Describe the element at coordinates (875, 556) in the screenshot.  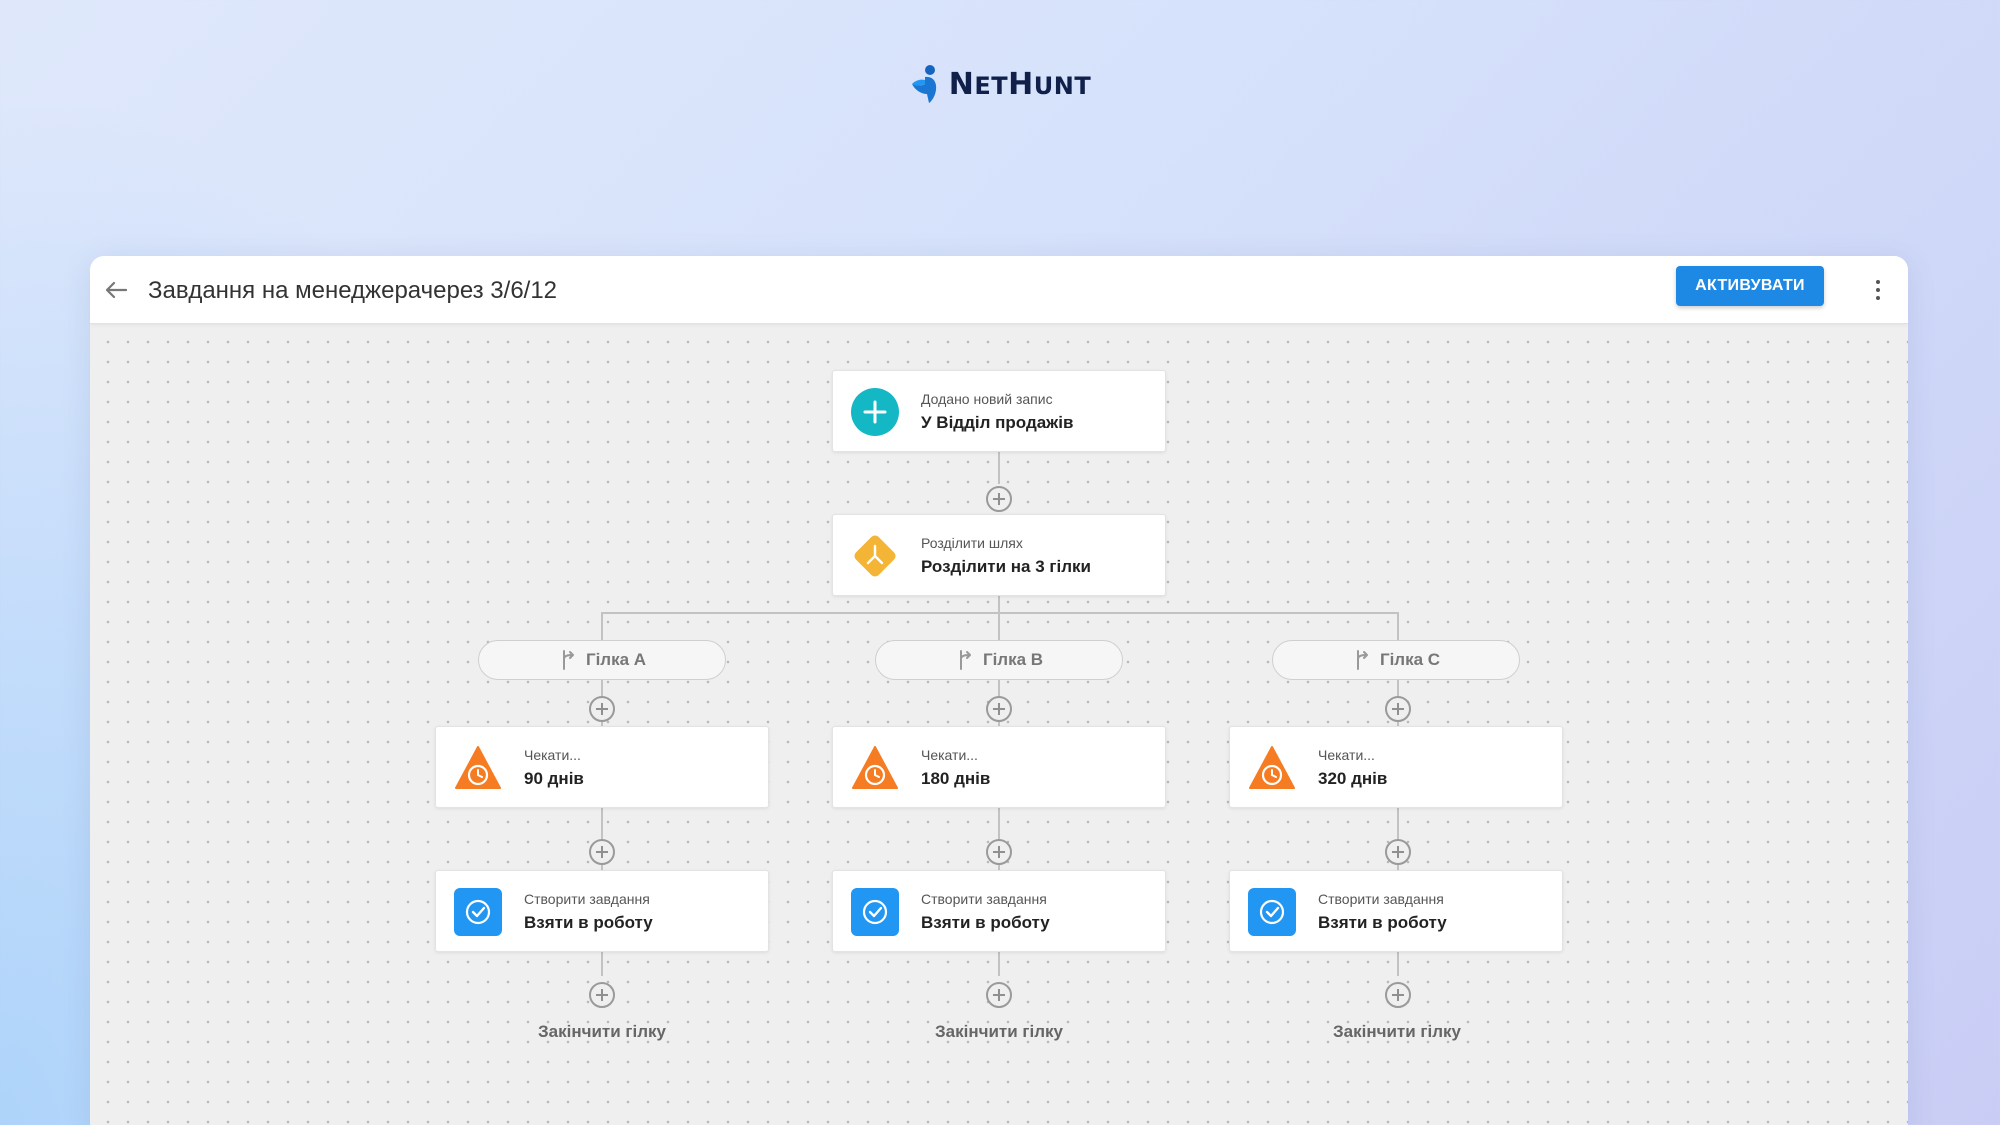
I see `split-diamond-icon` at that location.